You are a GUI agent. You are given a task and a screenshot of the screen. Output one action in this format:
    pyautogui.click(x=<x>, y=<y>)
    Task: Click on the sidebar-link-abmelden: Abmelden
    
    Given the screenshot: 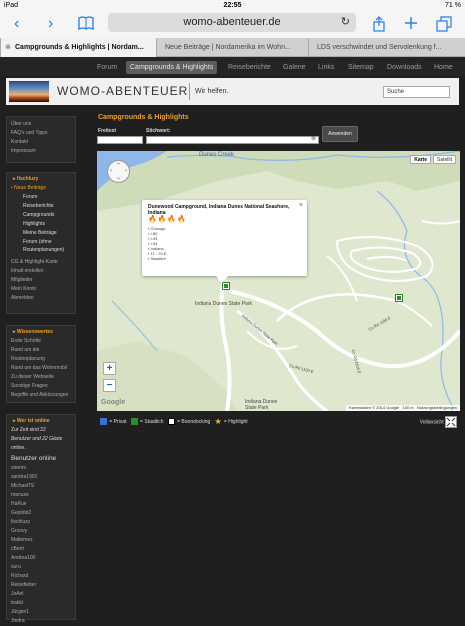 What is the action you would take?
    pyautogui.click(x=41, y=298)
    